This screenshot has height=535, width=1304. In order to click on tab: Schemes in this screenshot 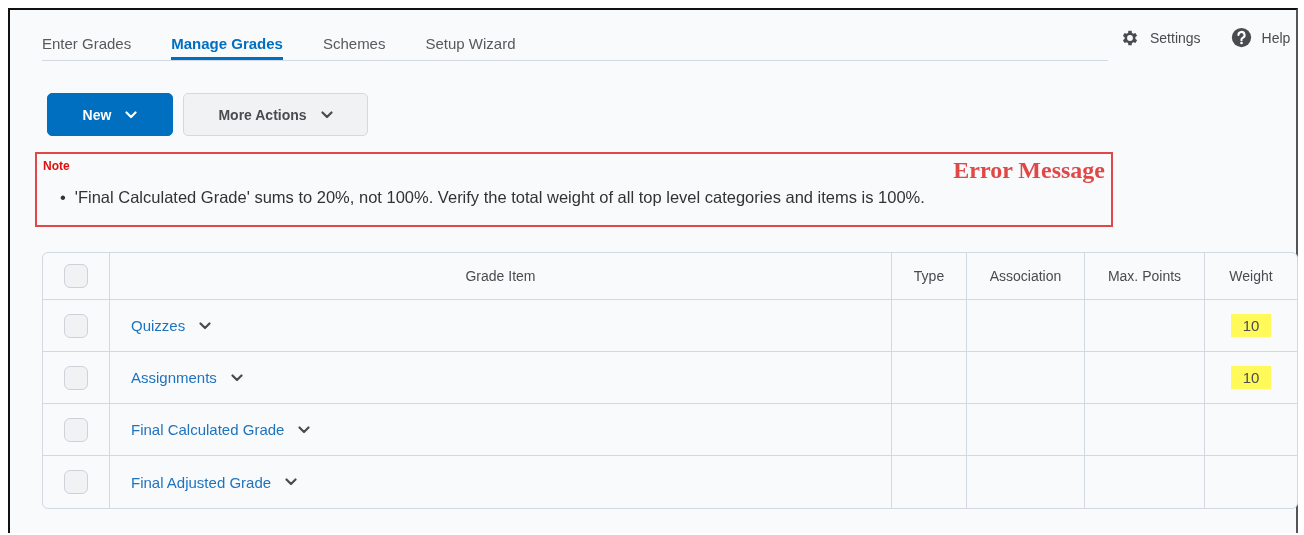, I will do `click(354, 35)`.